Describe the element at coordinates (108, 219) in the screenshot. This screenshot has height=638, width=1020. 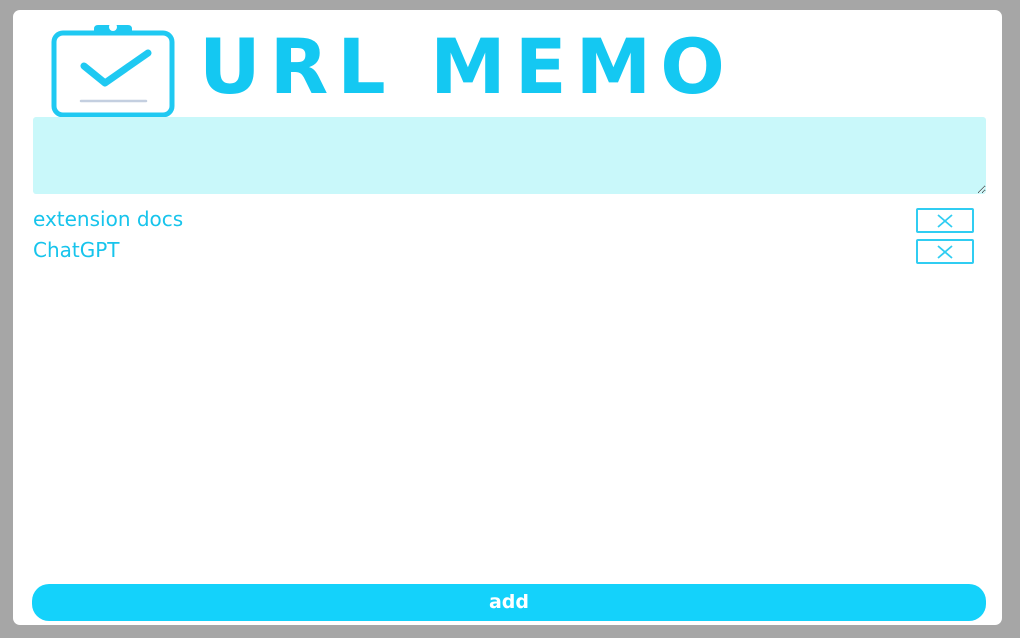
I see `memo-link: extension docs` at that location.